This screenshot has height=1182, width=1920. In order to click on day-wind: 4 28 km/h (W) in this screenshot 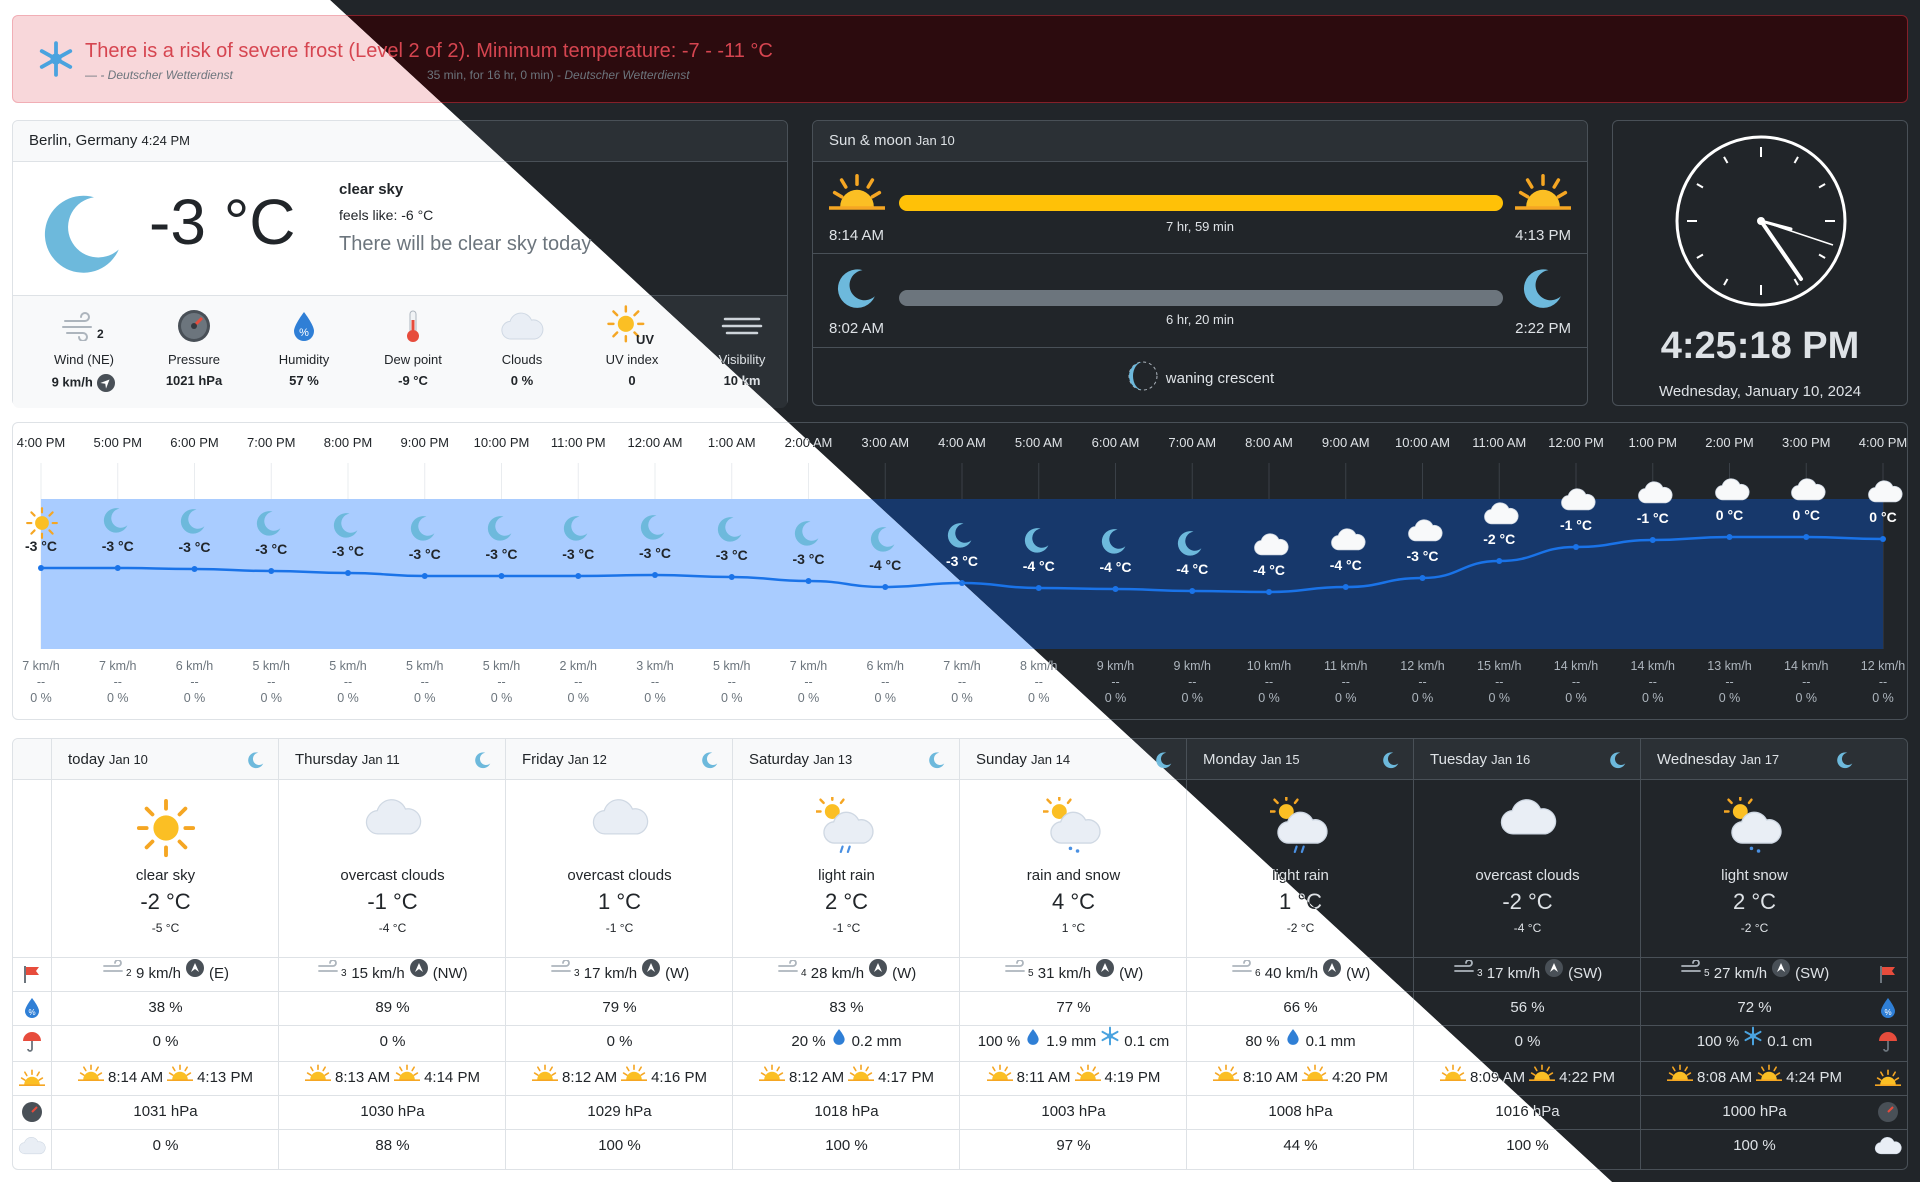, I will do `click(846, 974)`.